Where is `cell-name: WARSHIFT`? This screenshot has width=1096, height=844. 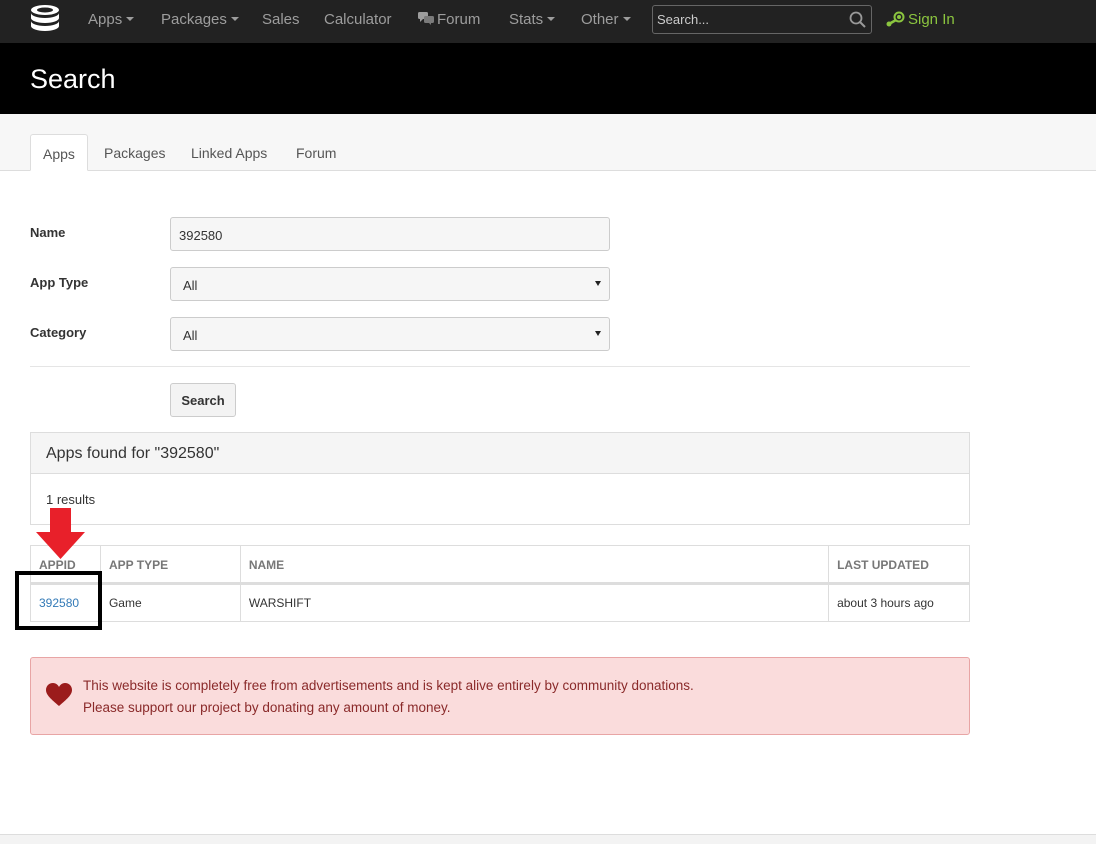
cell-name: WARSHIFT is located at coordinates (534, 602).